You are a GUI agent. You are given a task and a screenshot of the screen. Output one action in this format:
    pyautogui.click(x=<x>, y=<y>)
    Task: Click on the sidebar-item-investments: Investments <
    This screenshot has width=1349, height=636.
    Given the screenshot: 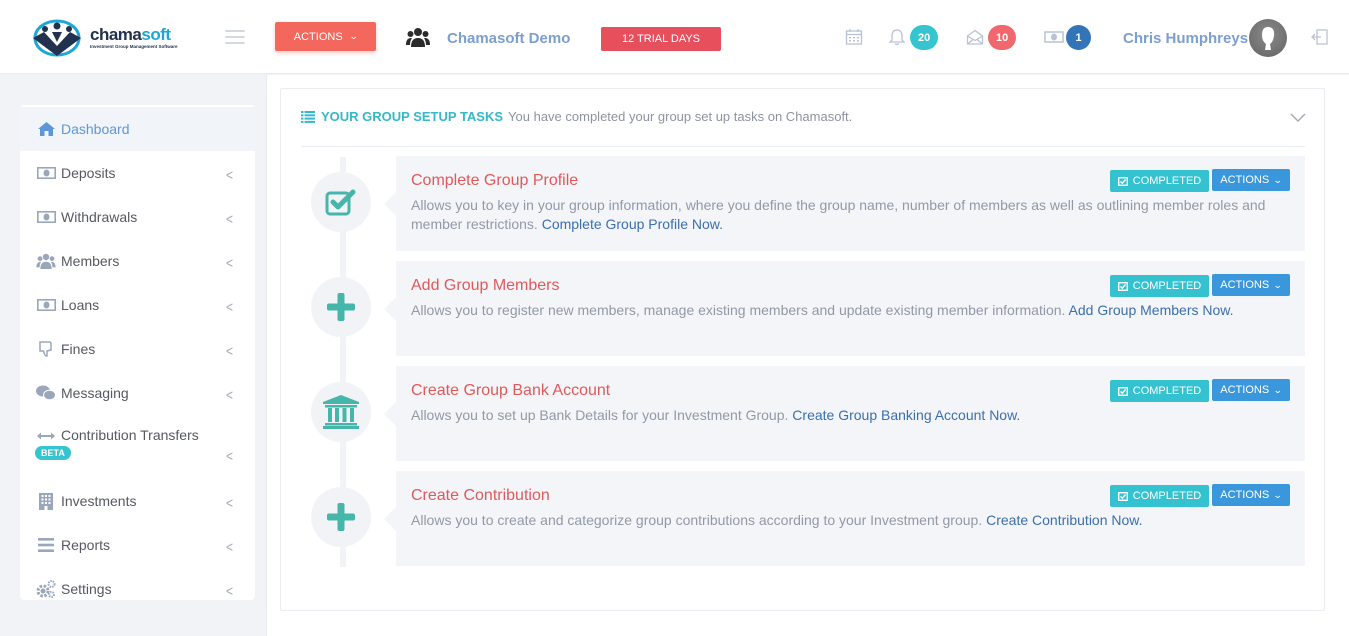 What is the action you would take?
    pyautogui.click(x=137, y=501)
    